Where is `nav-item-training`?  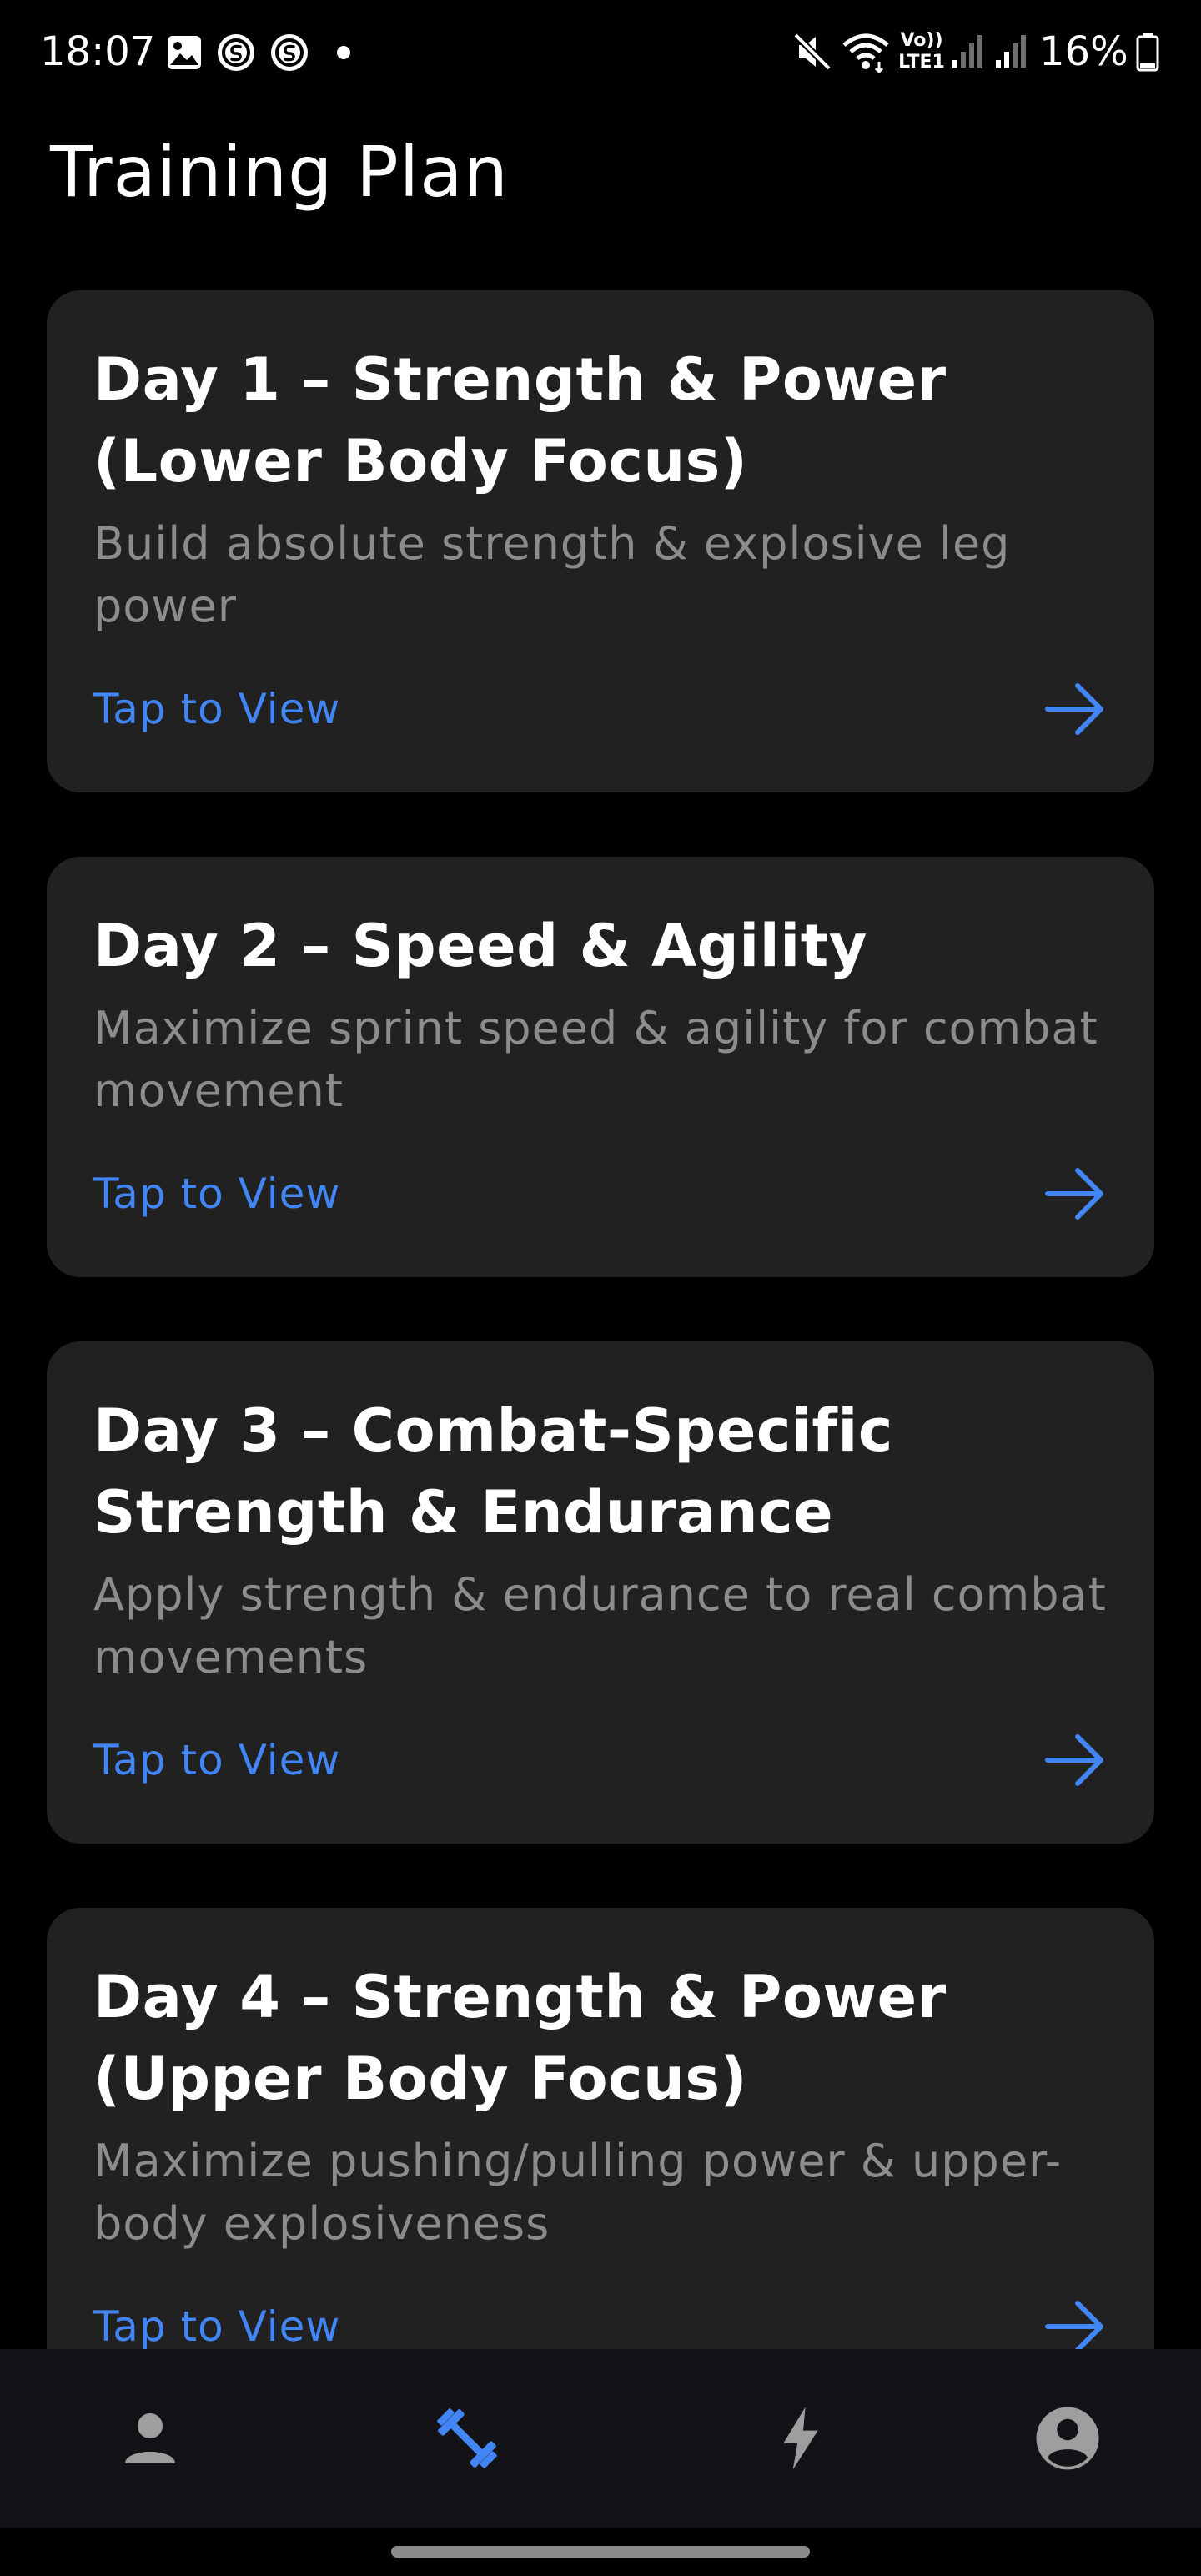 nav-item-training is located at coordinates (467, 2438).